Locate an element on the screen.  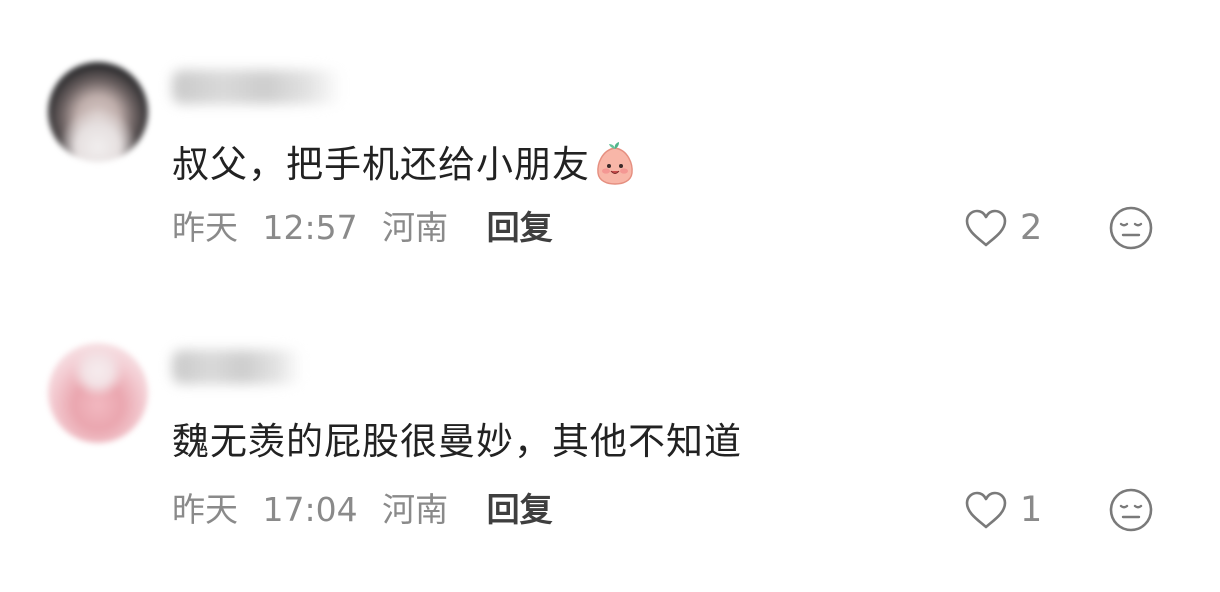
comment-meta: 昨天 17:04 河南 回复 is located at coordinates (362, 510).